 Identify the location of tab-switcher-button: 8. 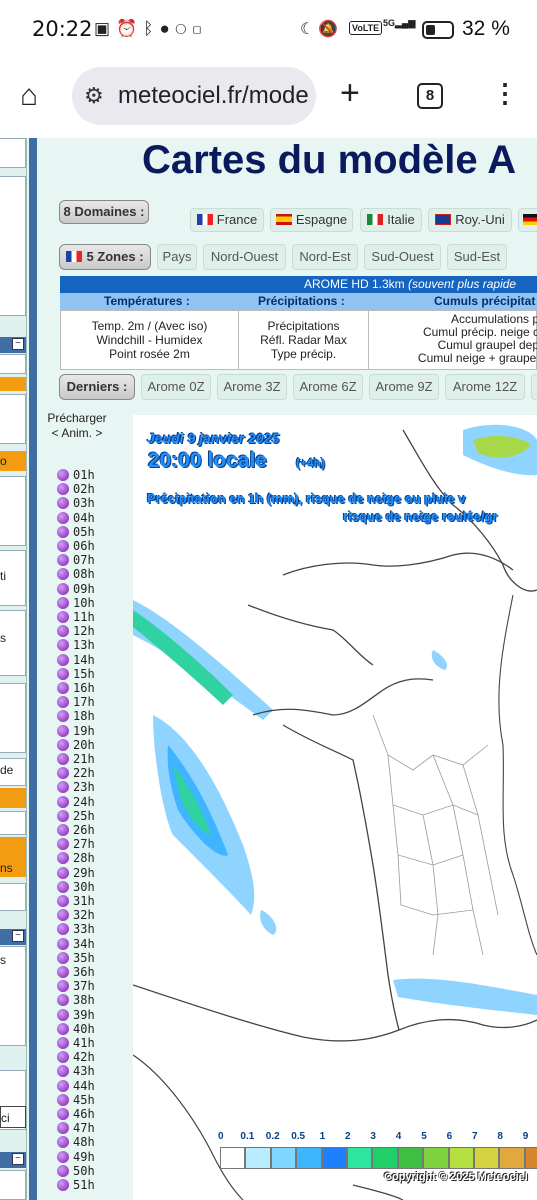
(430, 96).